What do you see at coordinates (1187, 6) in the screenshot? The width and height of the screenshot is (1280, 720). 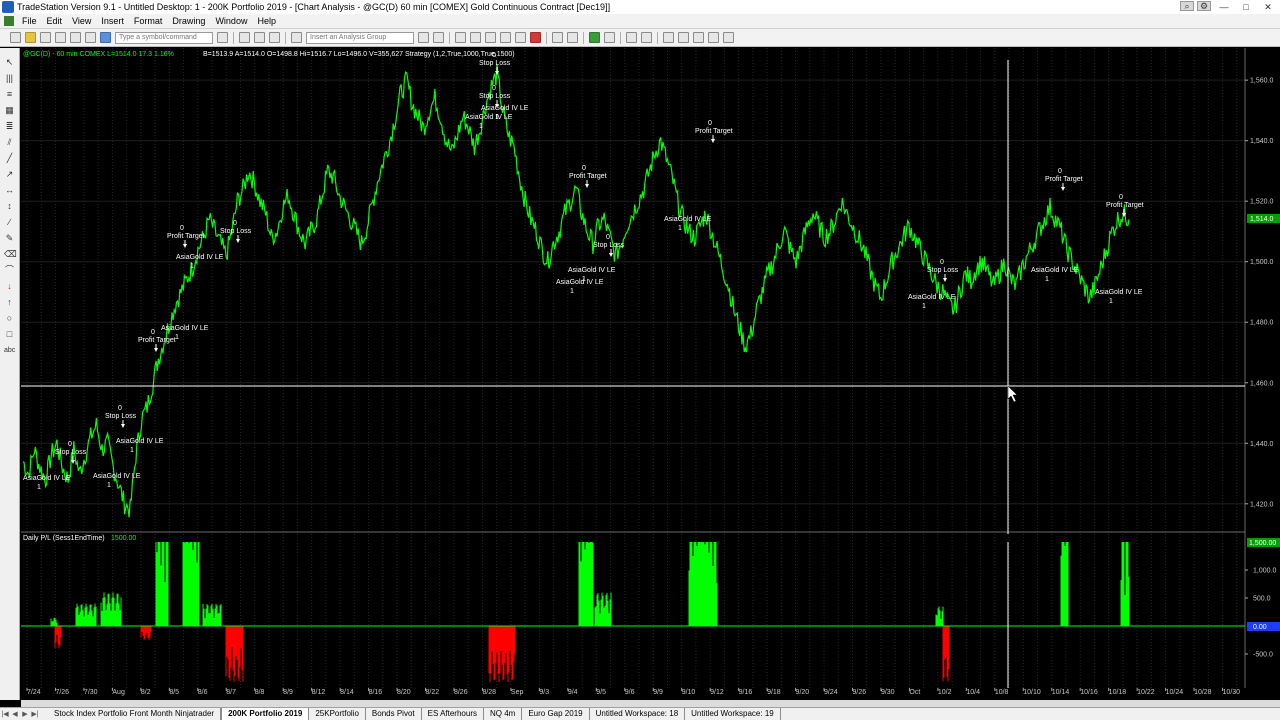 I see `doc-search-icon: ⌕` at bounding box center [1187, 6].